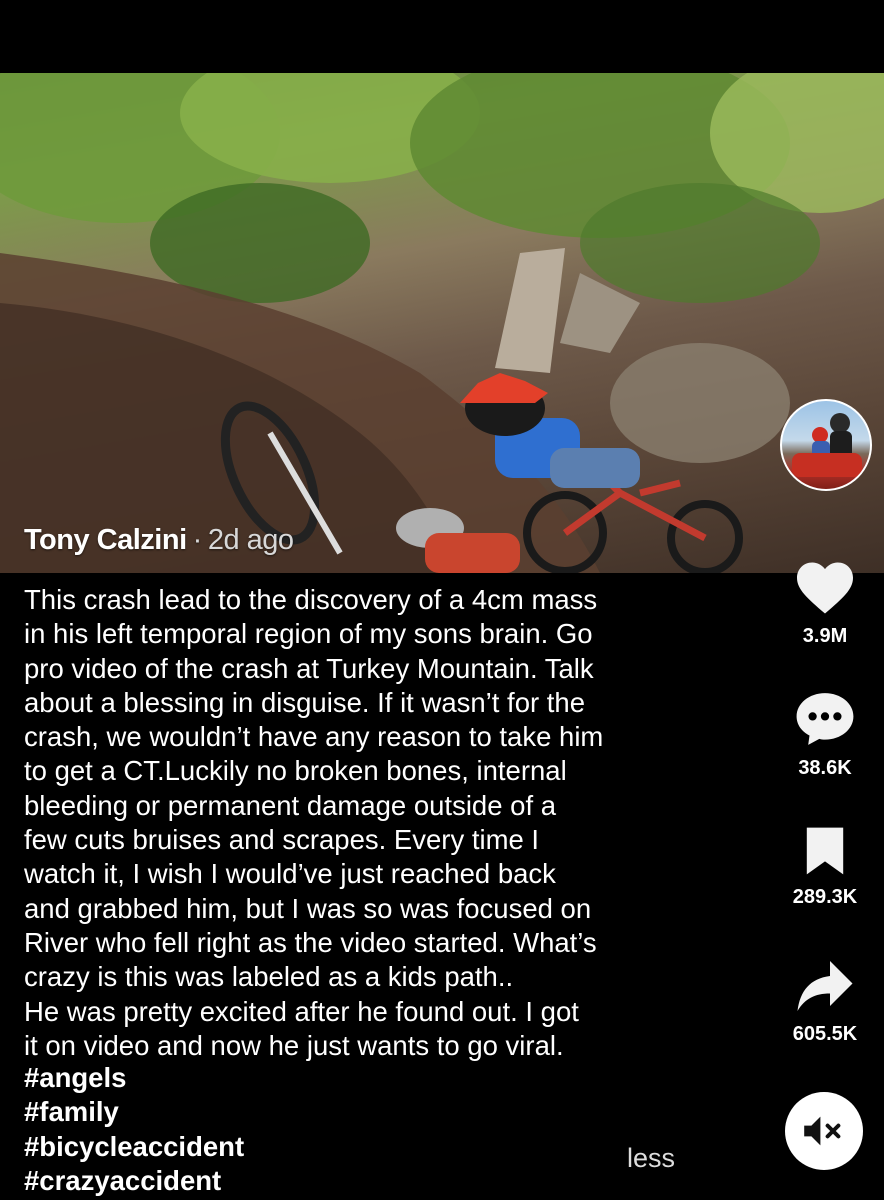 This screenshot has height=1200, width=884. What do you see at coordinates (825, 768) in the screenshot?
I see `comment-count: 38.6K` at bounding box center [825, 768].